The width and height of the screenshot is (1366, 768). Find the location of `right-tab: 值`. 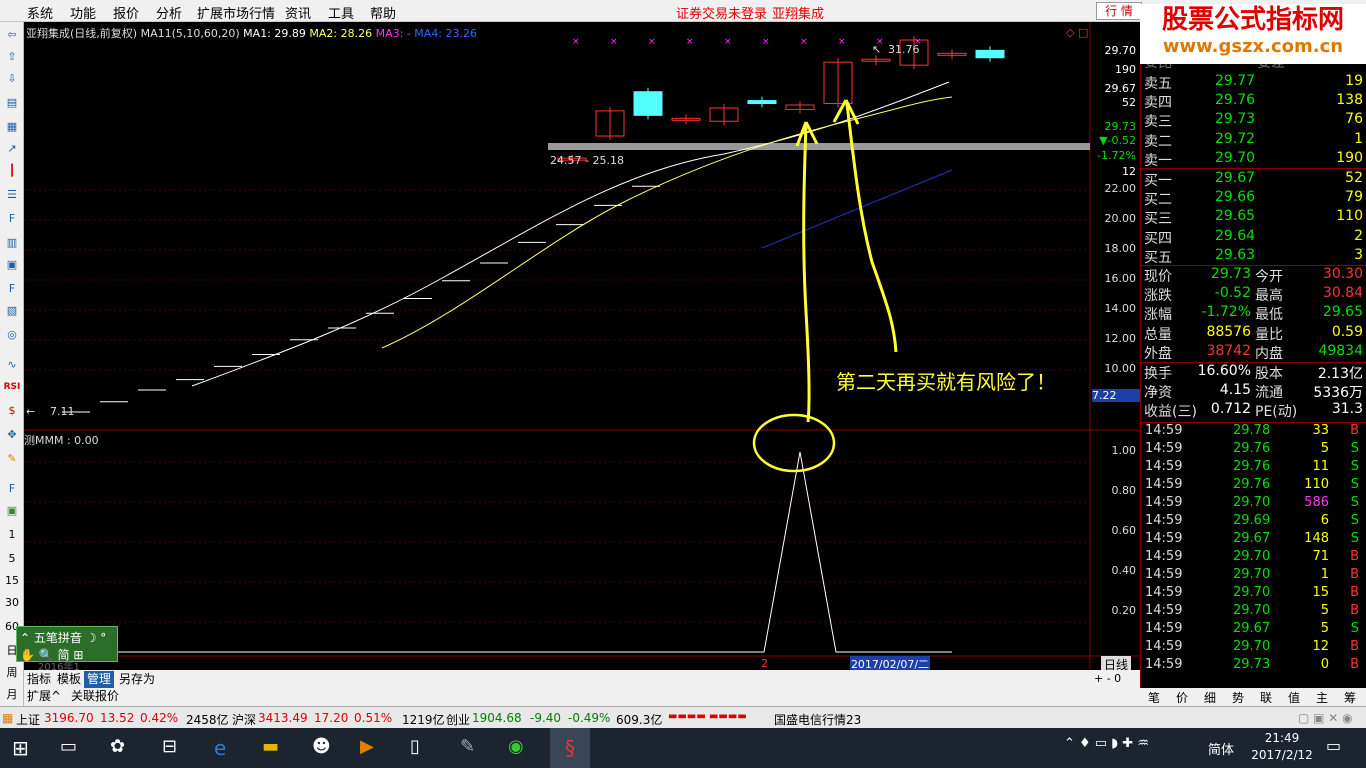

right-tab: 值 is located at coordinates (1294, 697).